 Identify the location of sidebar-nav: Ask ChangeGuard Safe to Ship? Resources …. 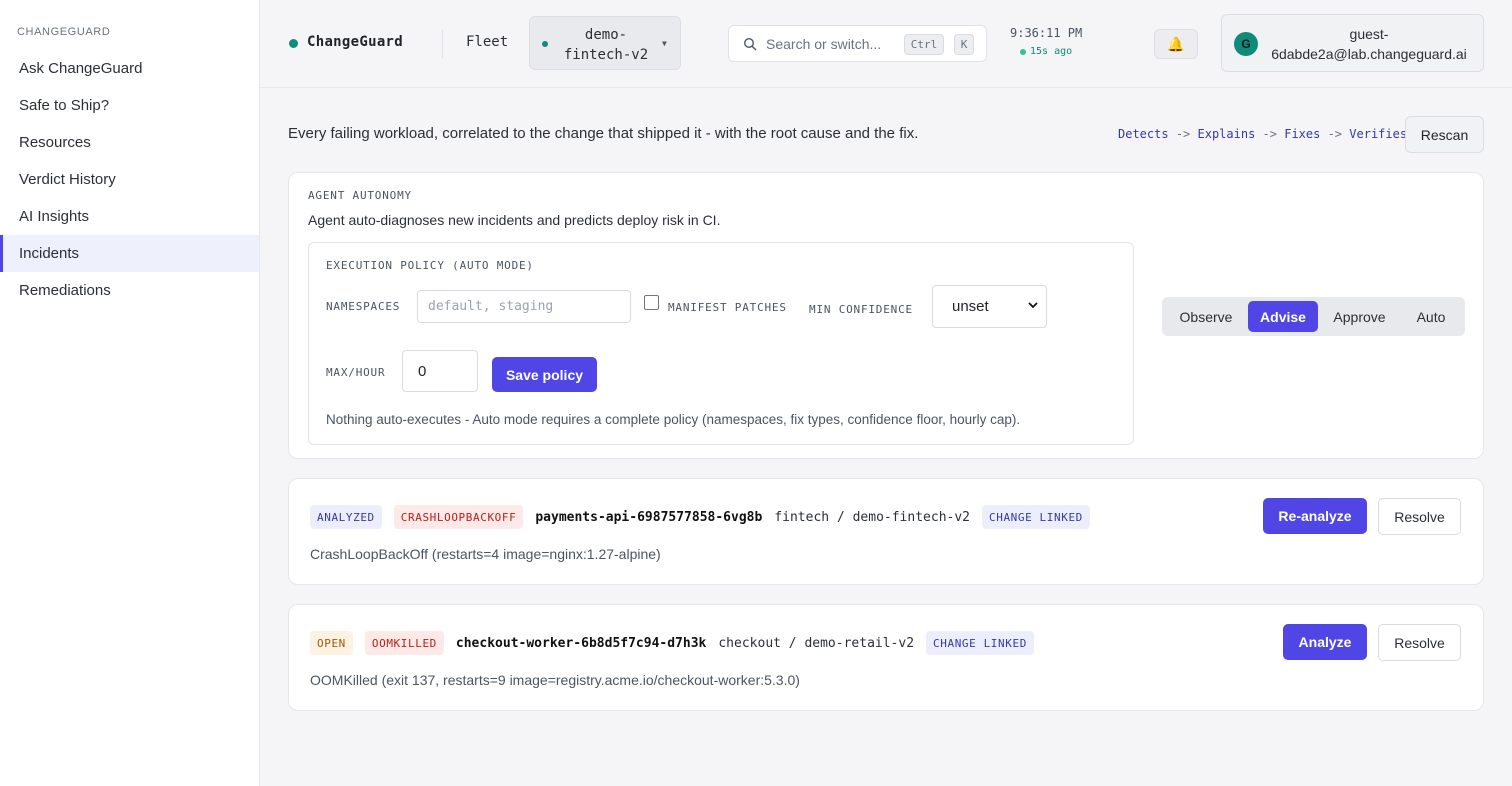
(129, 179).